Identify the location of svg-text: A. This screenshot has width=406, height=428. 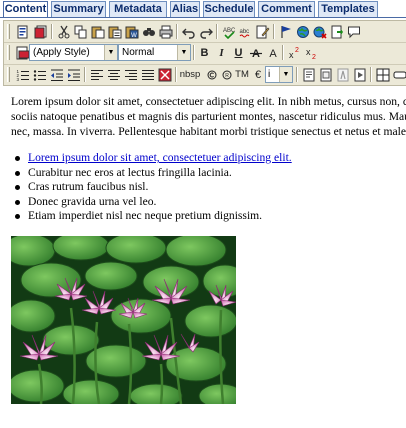
(273, 54).